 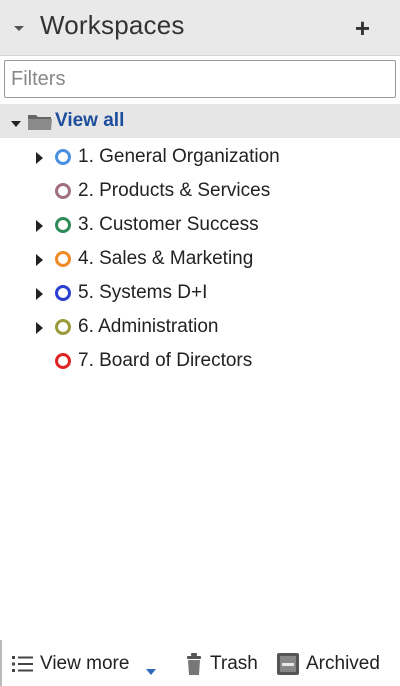 I want to click on tree-item-label: 1. General Organization, so click(x=179, y=156).